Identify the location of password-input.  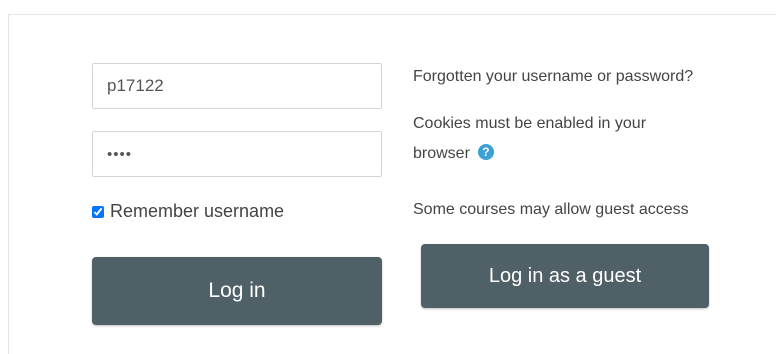
(237, 154).